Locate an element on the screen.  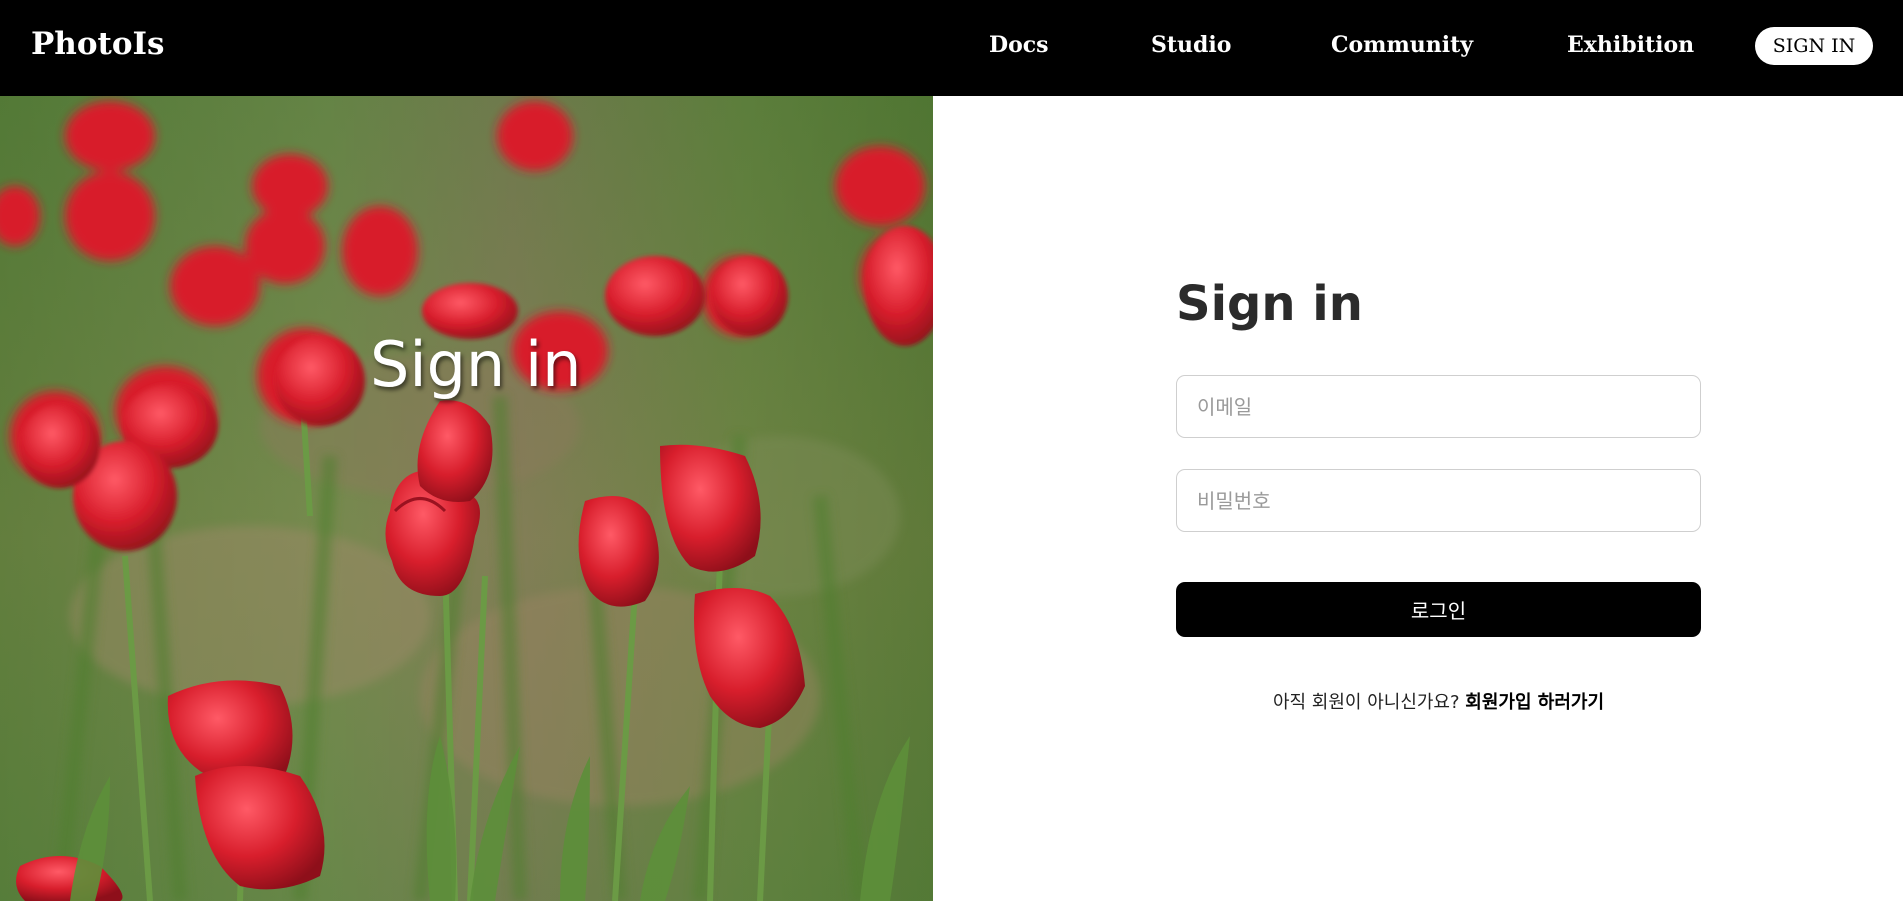
logo: PhotoIs is located at coordinates (97, 44).